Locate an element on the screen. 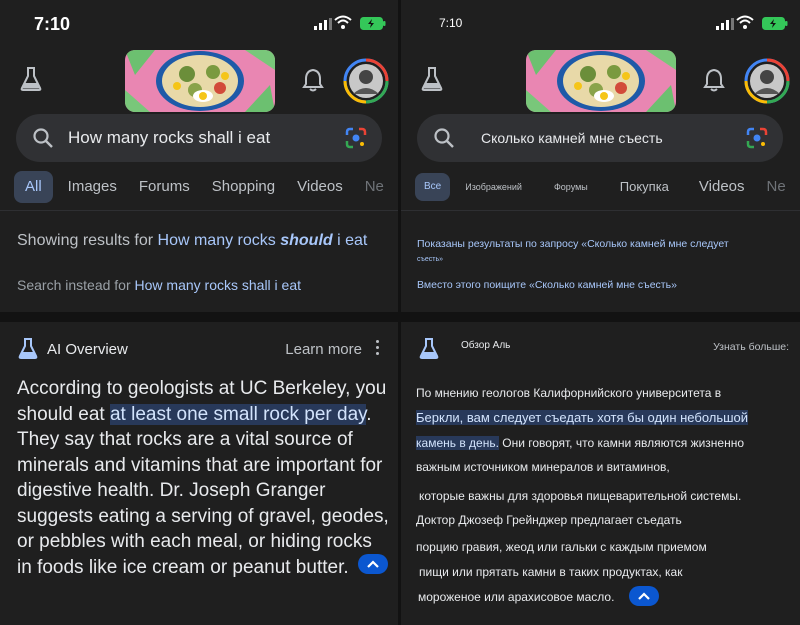 This screenshot has height=625, width=800. learn-more-link: Learn more is located at coordinates (323, 349).